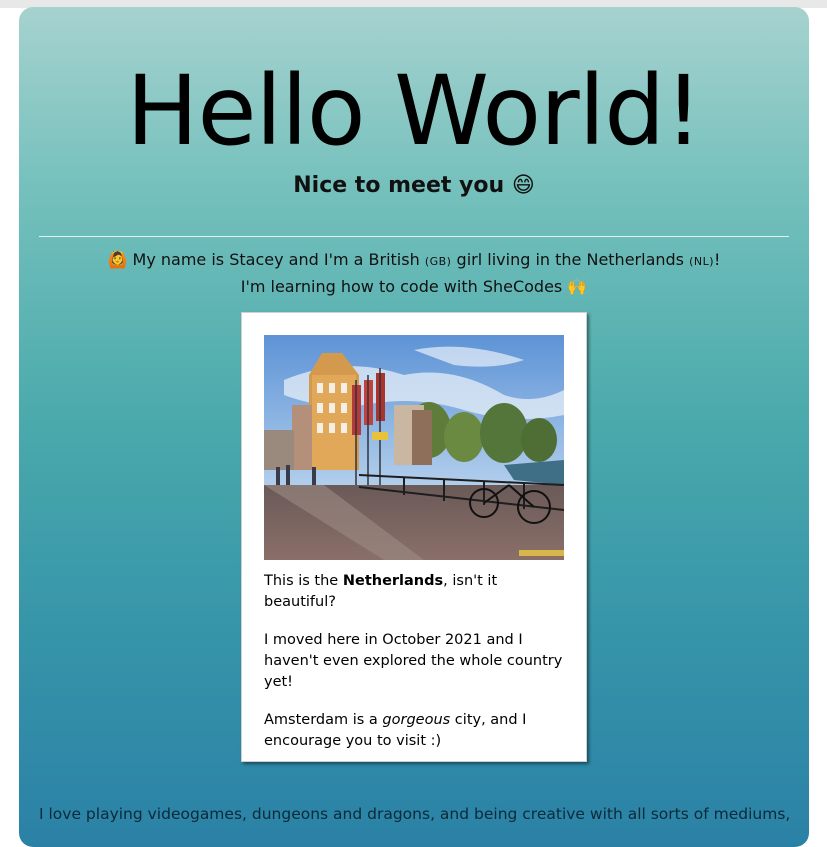  I want to click on person-gesture-emoji-icon: 🙆, so click(117, 259).